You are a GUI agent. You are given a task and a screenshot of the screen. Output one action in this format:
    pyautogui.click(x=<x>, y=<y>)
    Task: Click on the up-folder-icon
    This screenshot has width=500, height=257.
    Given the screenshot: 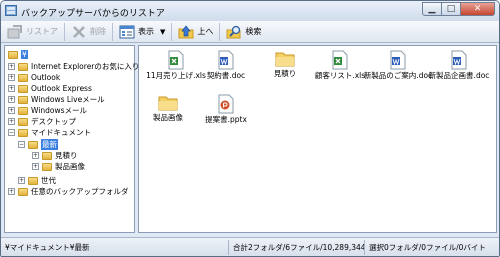 What is the action you would take?
    pyautogui.click(x=186, y=31)
    